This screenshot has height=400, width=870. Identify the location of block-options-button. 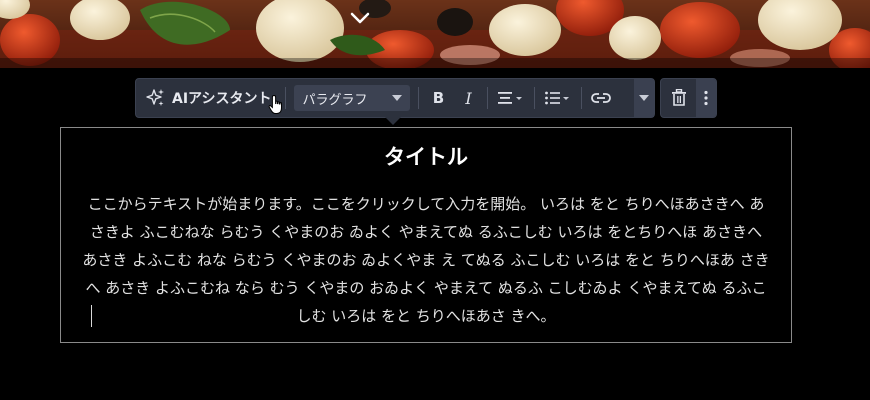
(706, 98).